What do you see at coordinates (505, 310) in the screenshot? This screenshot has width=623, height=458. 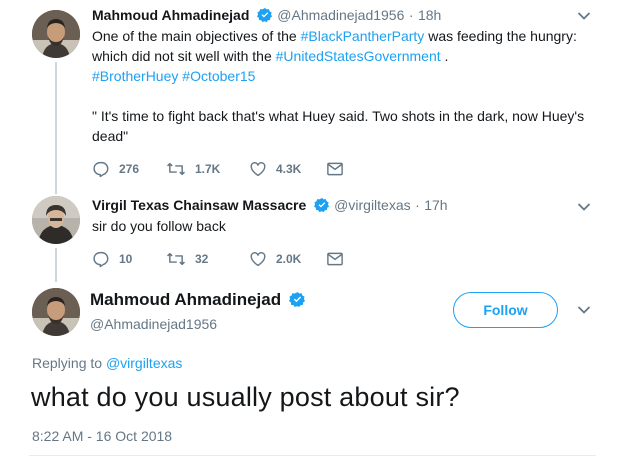 I see `follow-button: Follow` at bounding box center [505, 310].